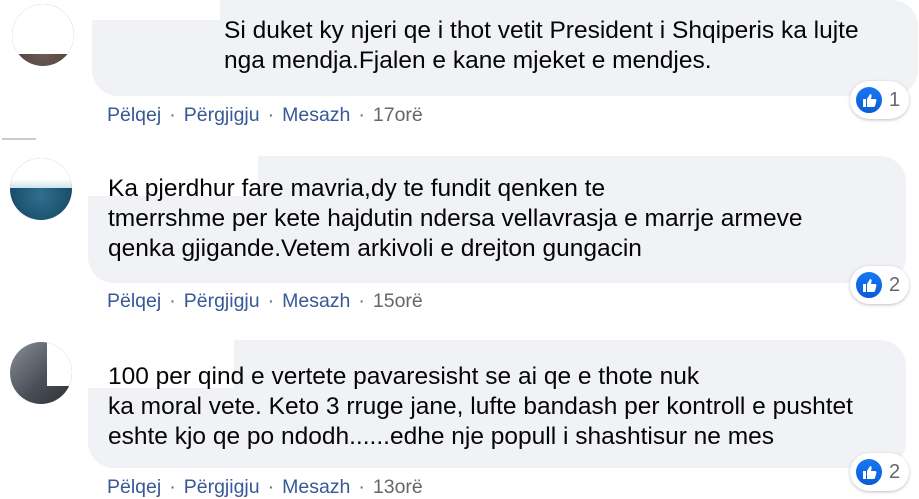 Image resolution: width=919 pixels, height=499 pixels. What do you see at coordinates (156, 10) in the screenshot?
I see `redacted-author-name` at bounding box center [156, 10].